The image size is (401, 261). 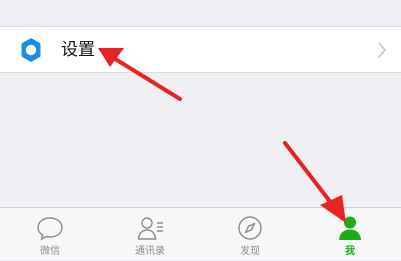 I want to click on tab-me: 我, so click(x=350, y=234).